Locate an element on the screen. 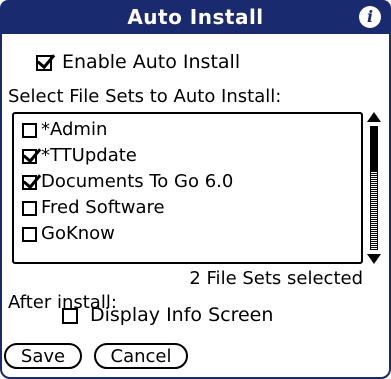 The width and height of the screenshot is (391, 379). file-set-label: *TTUpdate is located at coordinates (89, 155).